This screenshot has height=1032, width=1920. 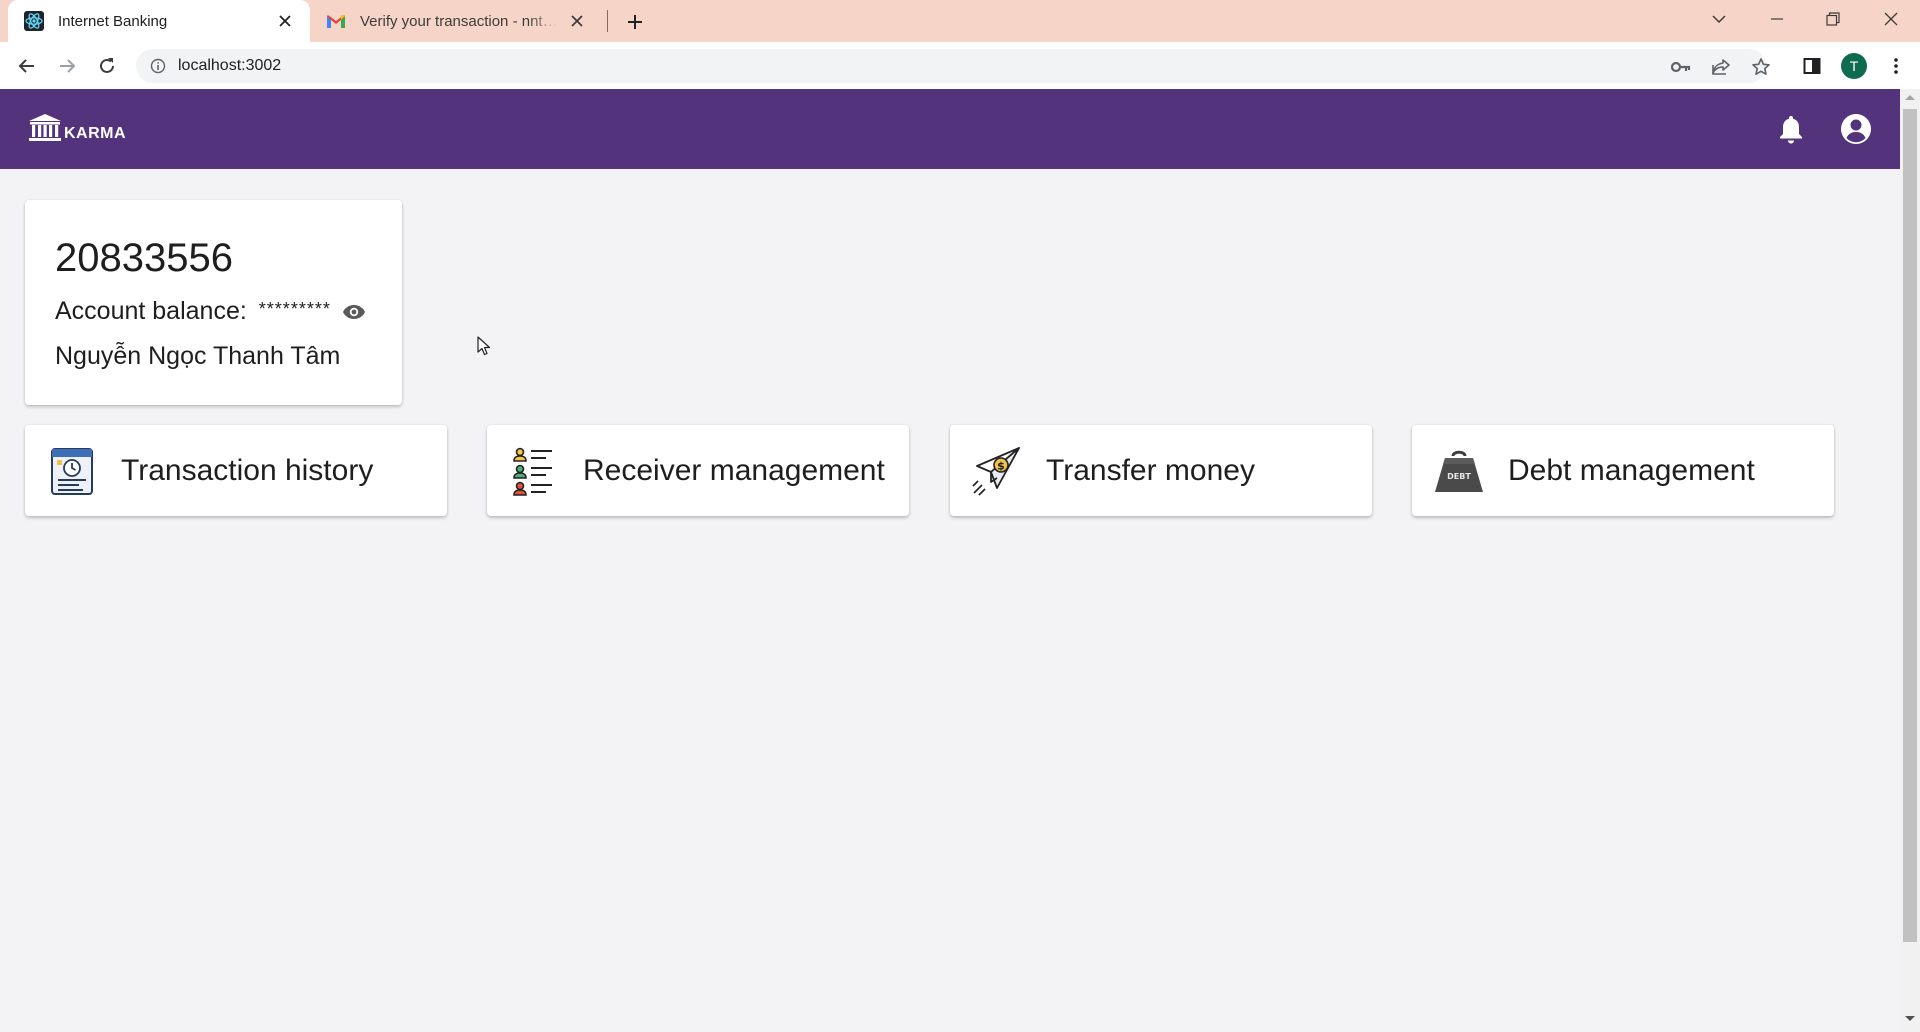 I want to click on account-number: 20833556, so click(x=144, y=258).